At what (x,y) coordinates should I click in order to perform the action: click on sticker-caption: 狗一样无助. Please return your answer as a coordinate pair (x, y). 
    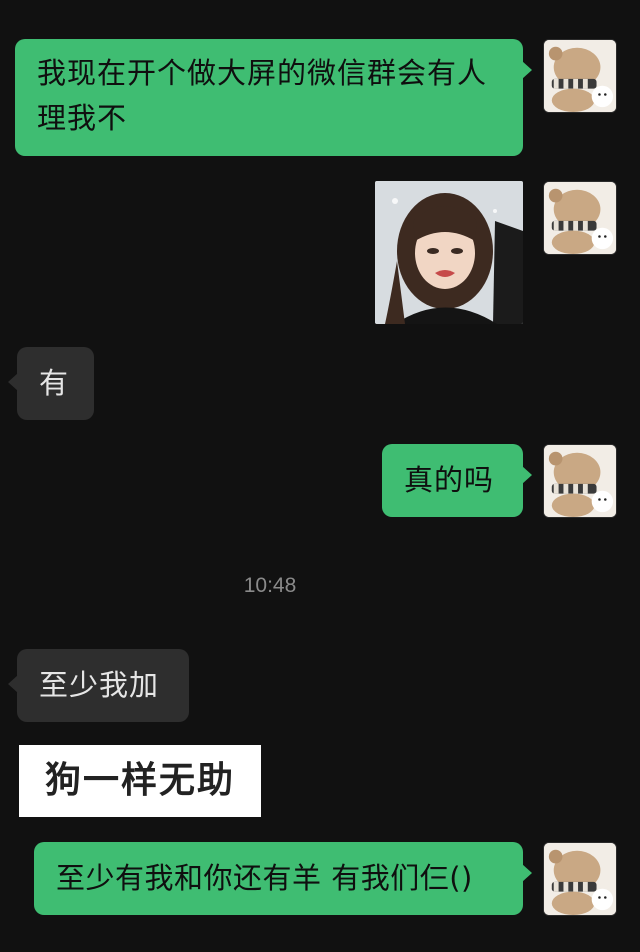
    Looking at the image, I should click on (140, 781).